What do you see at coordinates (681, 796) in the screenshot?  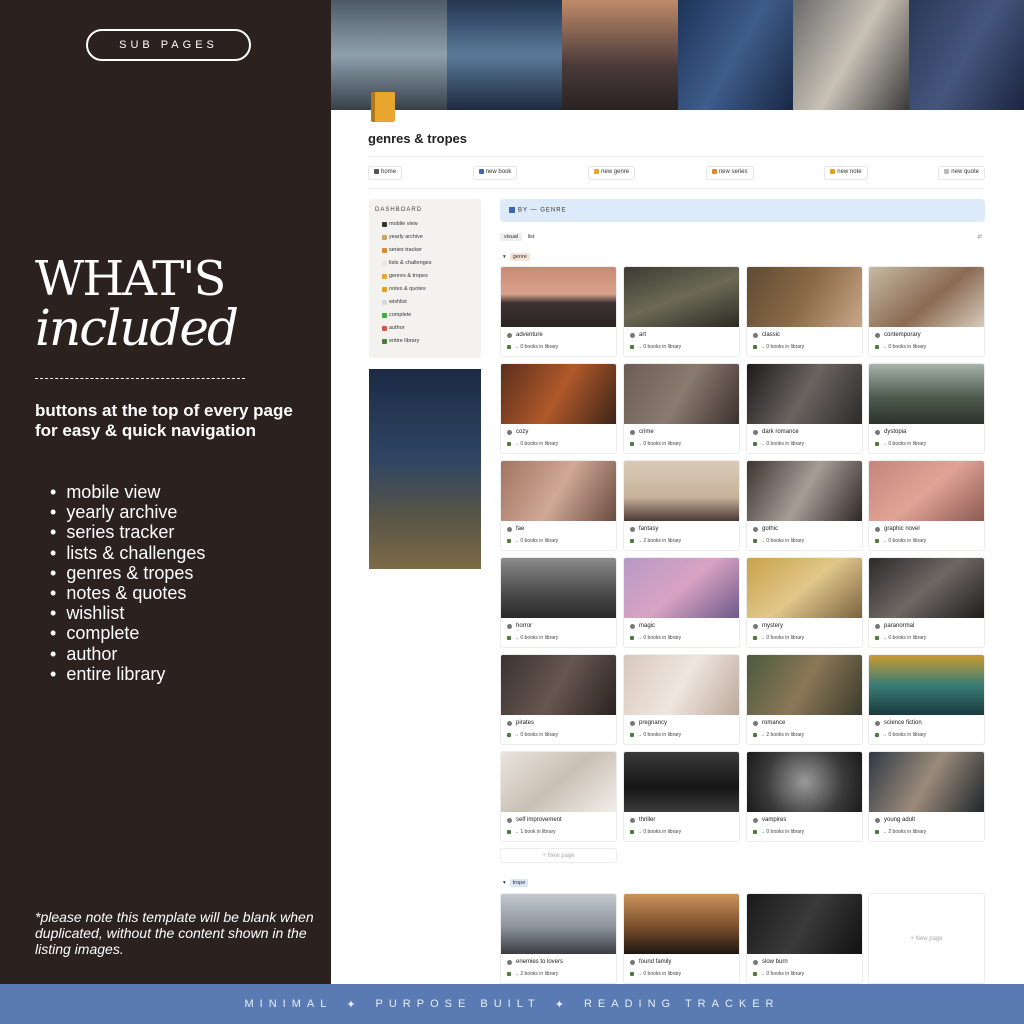 I see `gallery-card: thriller → 0 books in library` at bounding box center [681, 796].